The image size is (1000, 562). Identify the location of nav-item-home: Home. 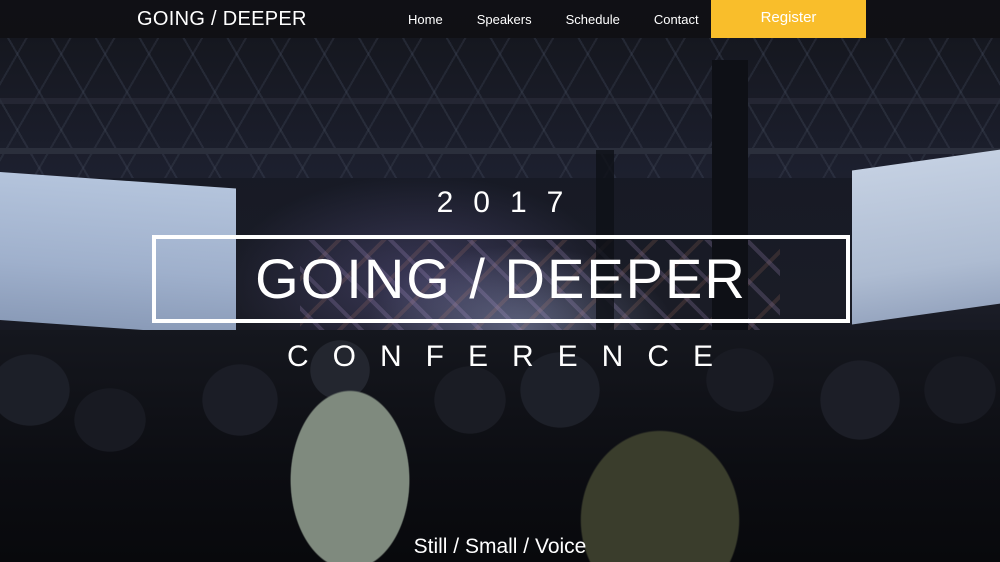
(425, 20).